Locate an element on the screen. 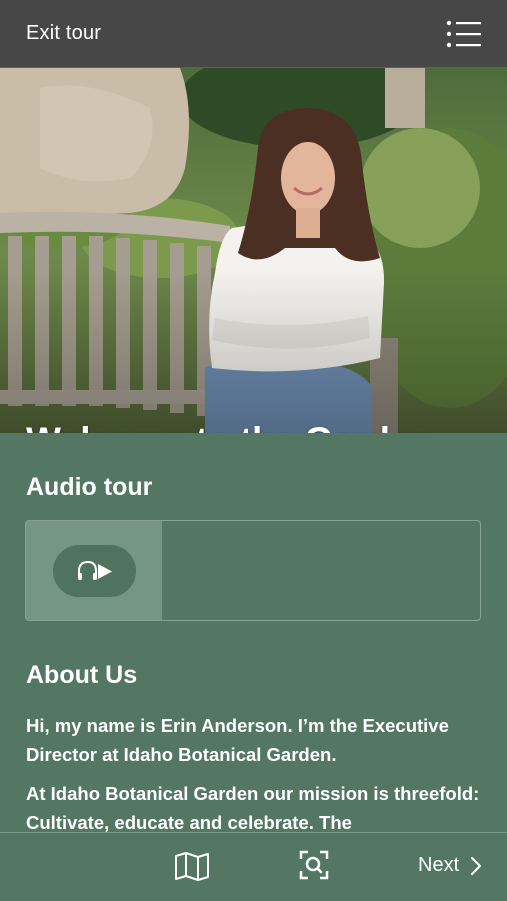  map-icon is located at coordinates (192, 866).